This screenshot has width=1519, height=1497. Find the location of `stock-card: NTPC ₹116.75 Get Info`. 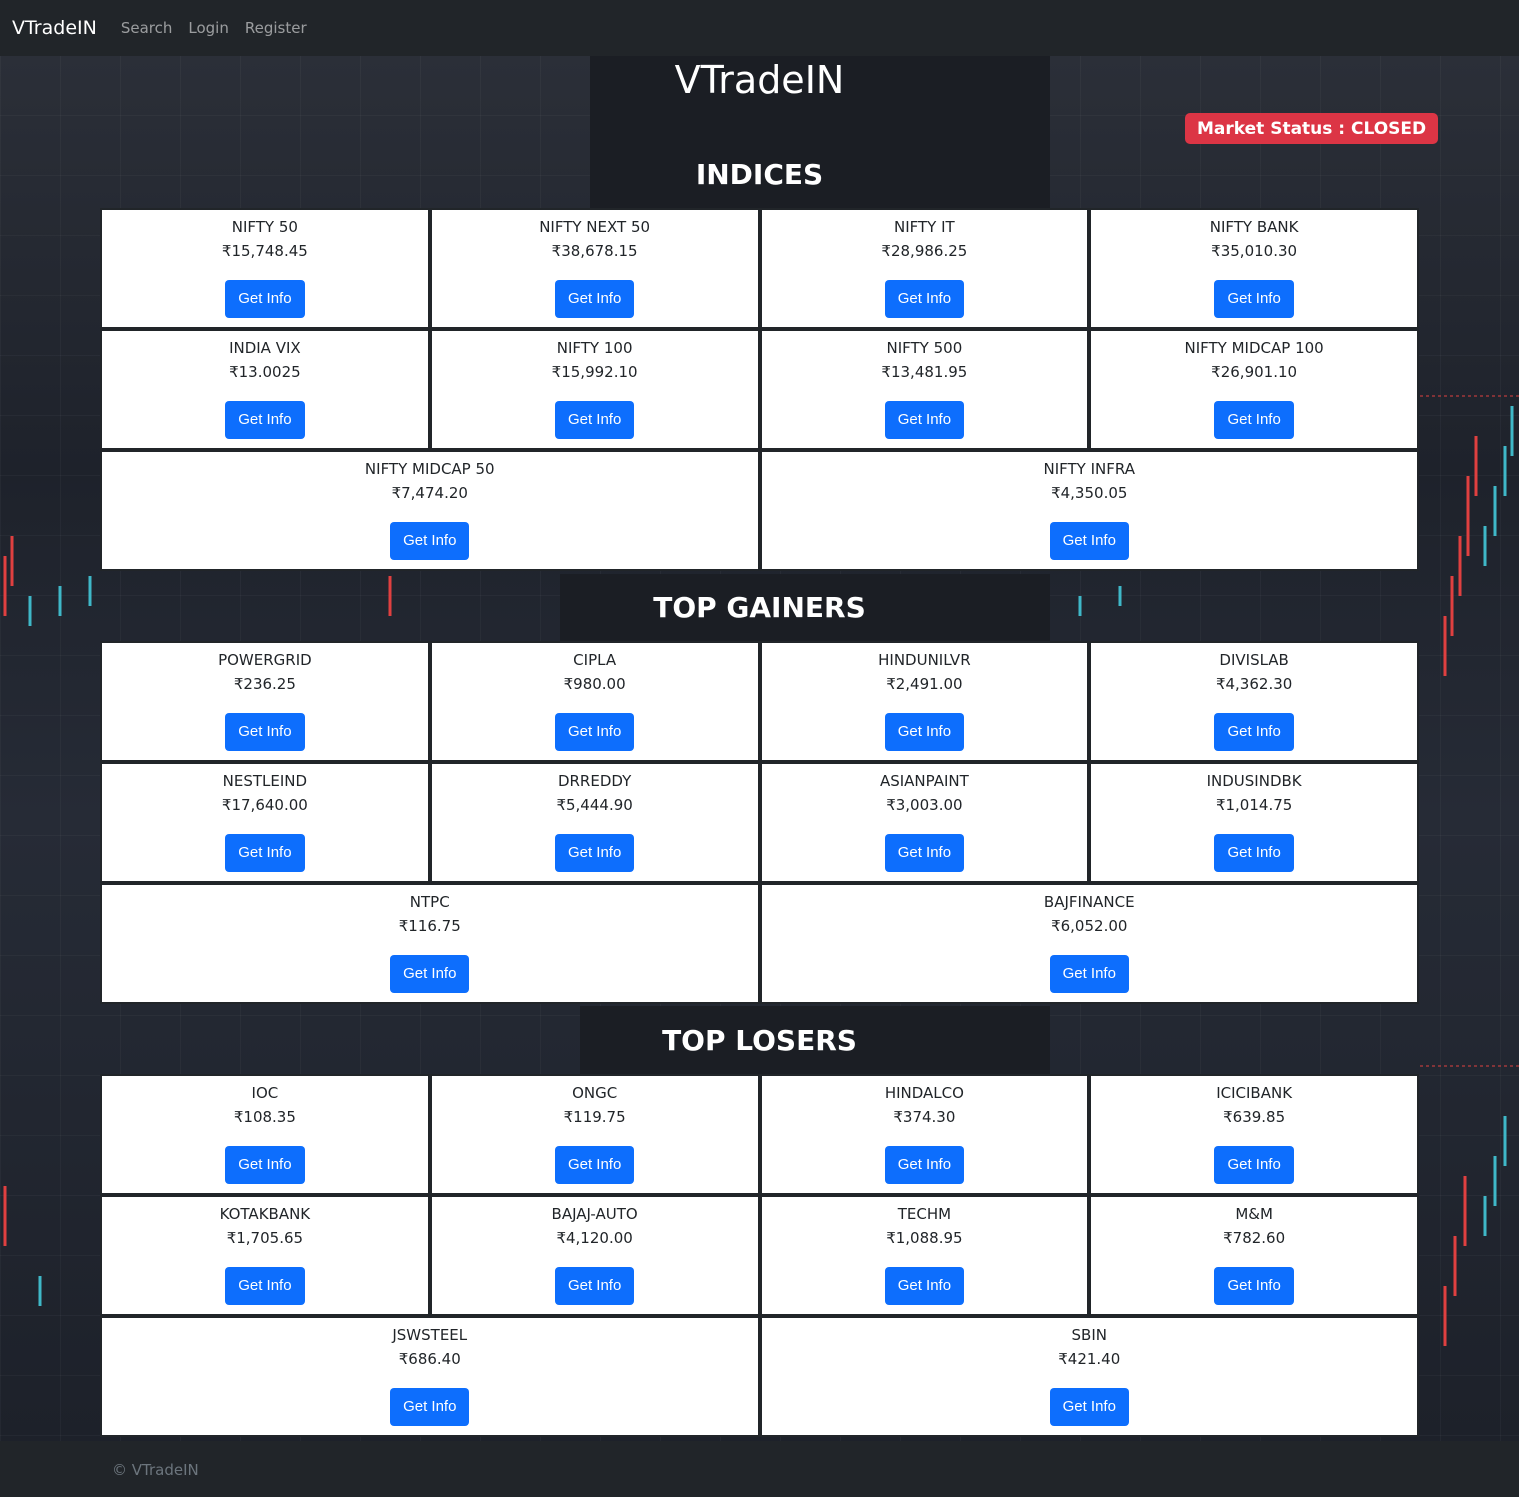

stock-card: NTPC ₹116.75 Get Info is located at coordinates (430, 943).